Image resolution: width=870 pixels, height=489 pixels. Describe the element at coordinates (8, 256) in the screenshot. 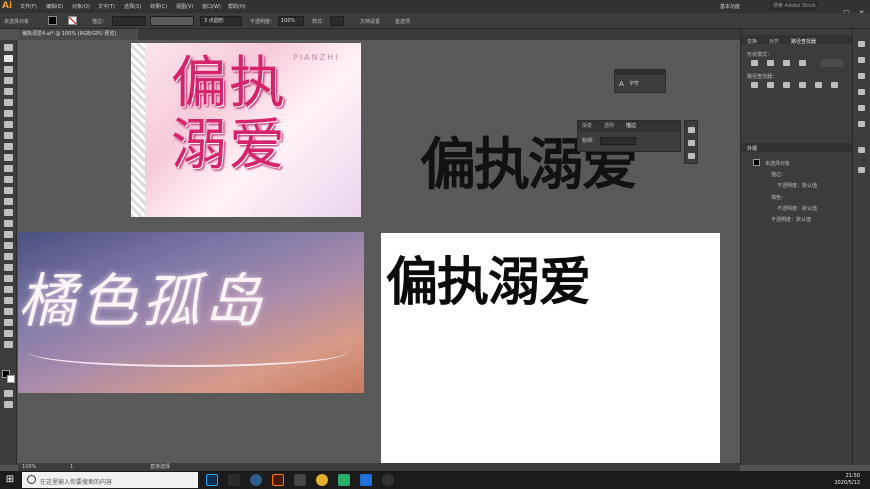

I see `gradient-tool-icon` at that location.